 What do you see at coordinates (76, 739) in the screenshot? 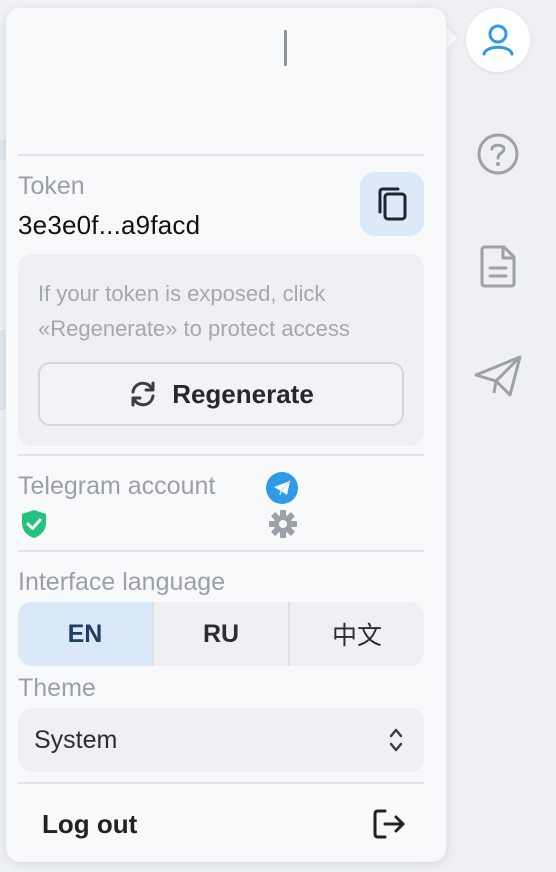
I see `theme-value: System` at bounding box center [76, 739].